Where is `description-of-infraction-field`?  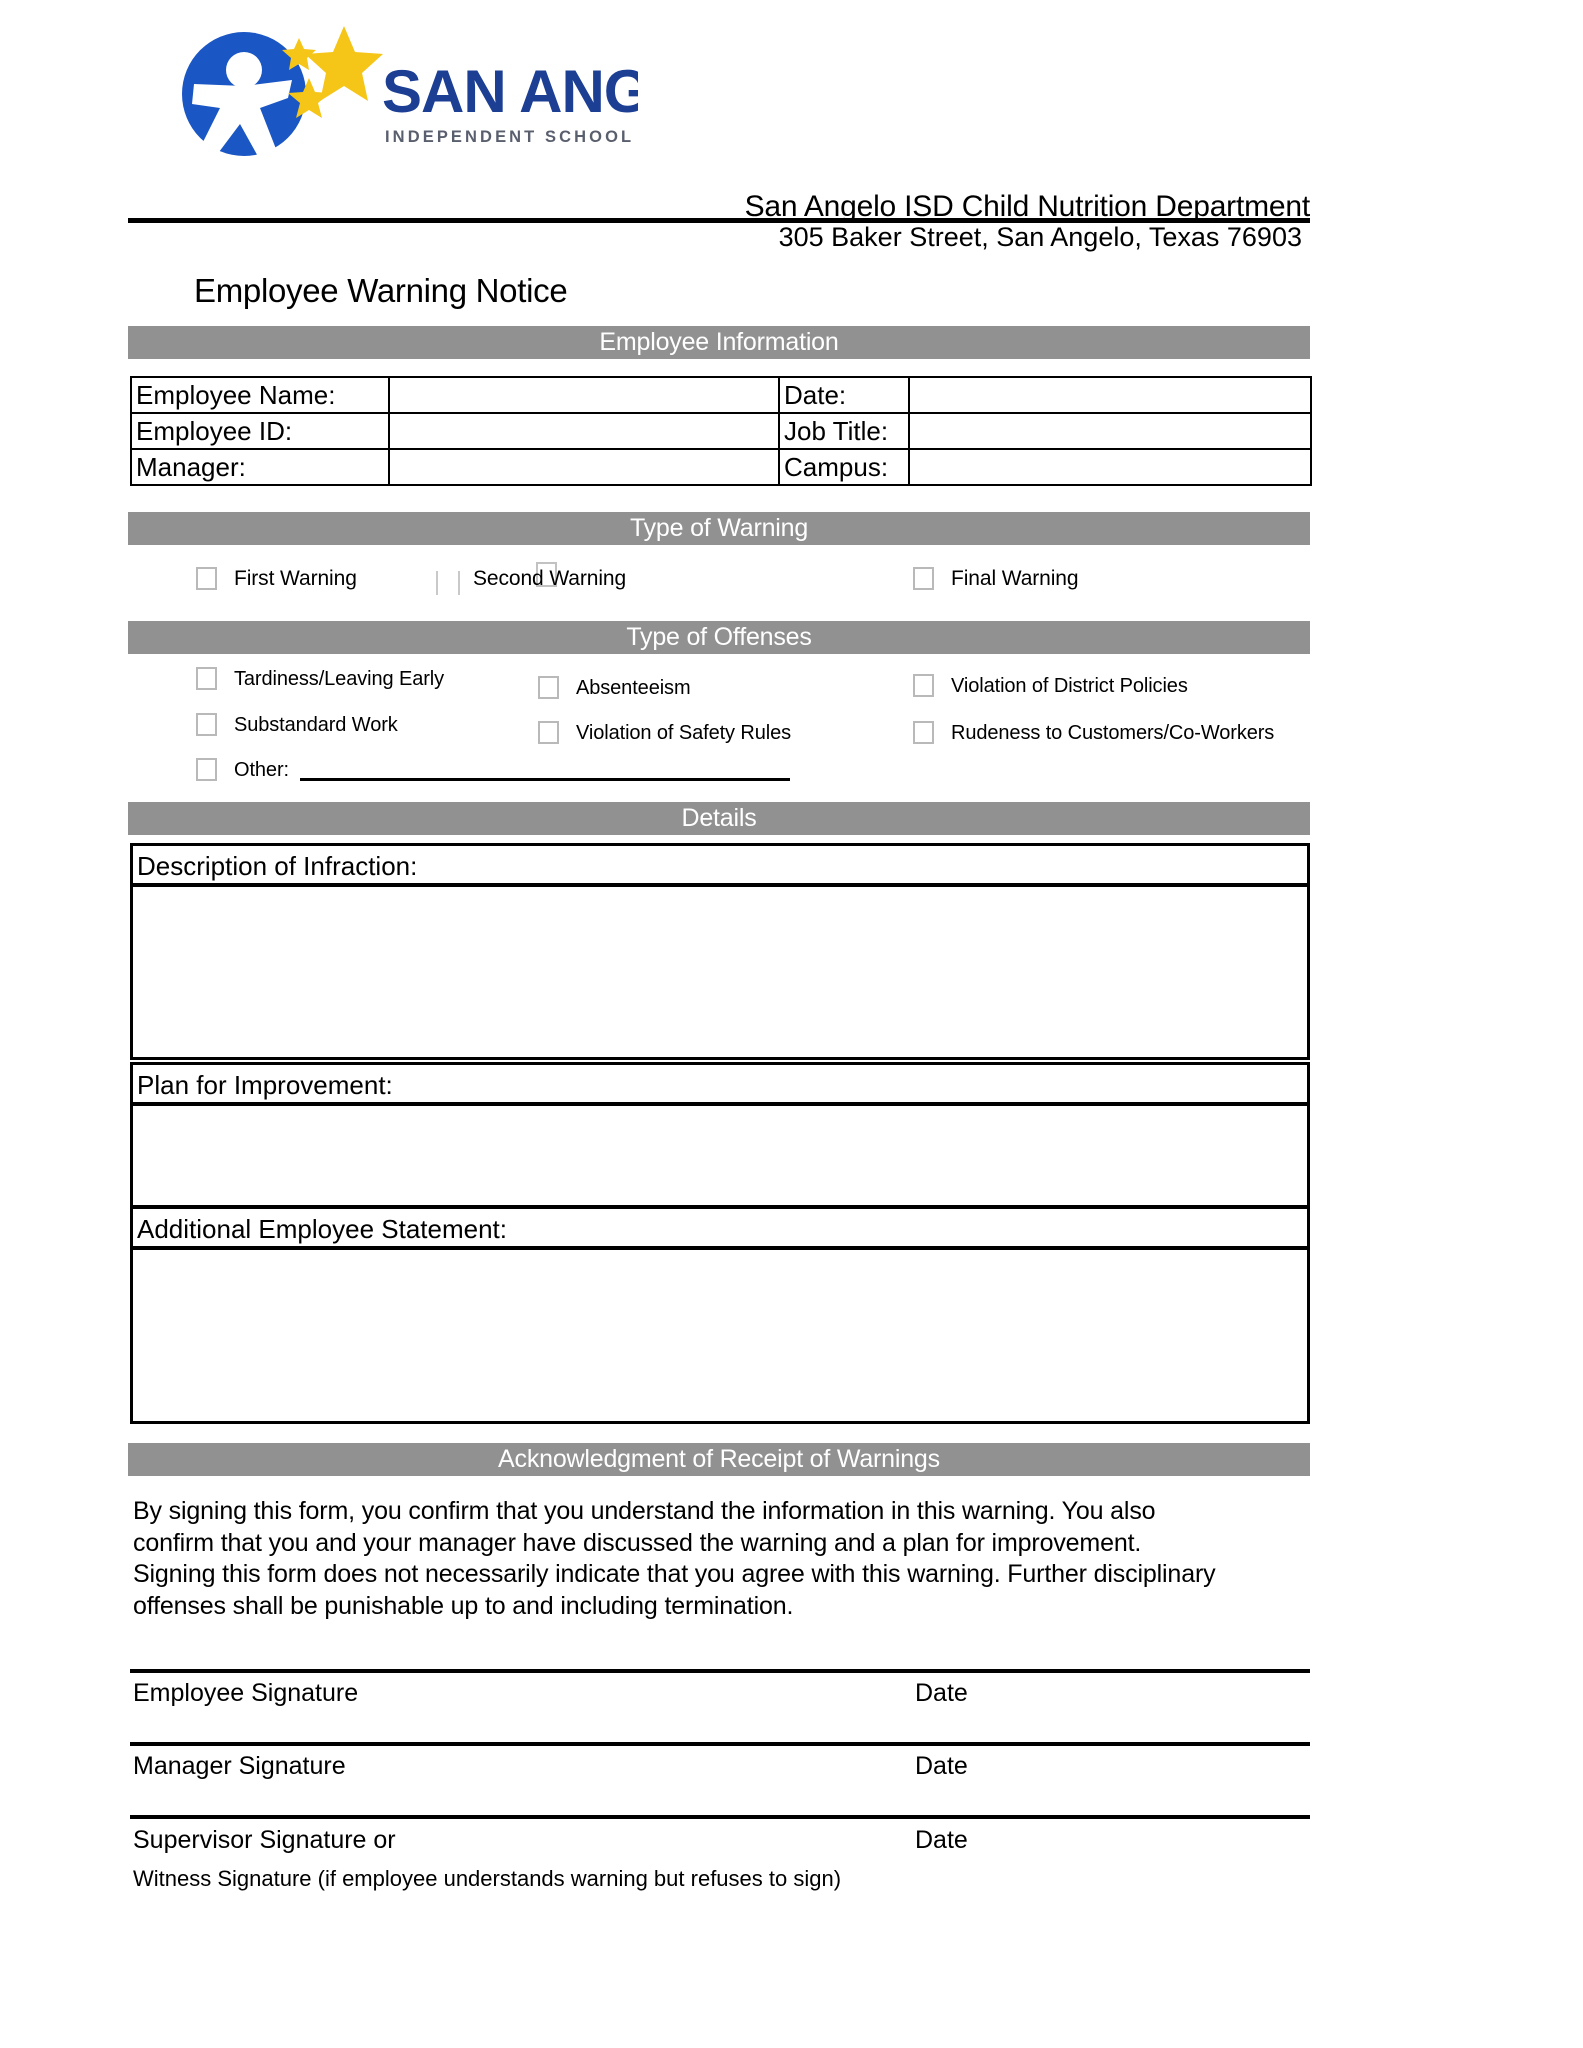 description-of-infraction-field is located at coordinates (720, 972).